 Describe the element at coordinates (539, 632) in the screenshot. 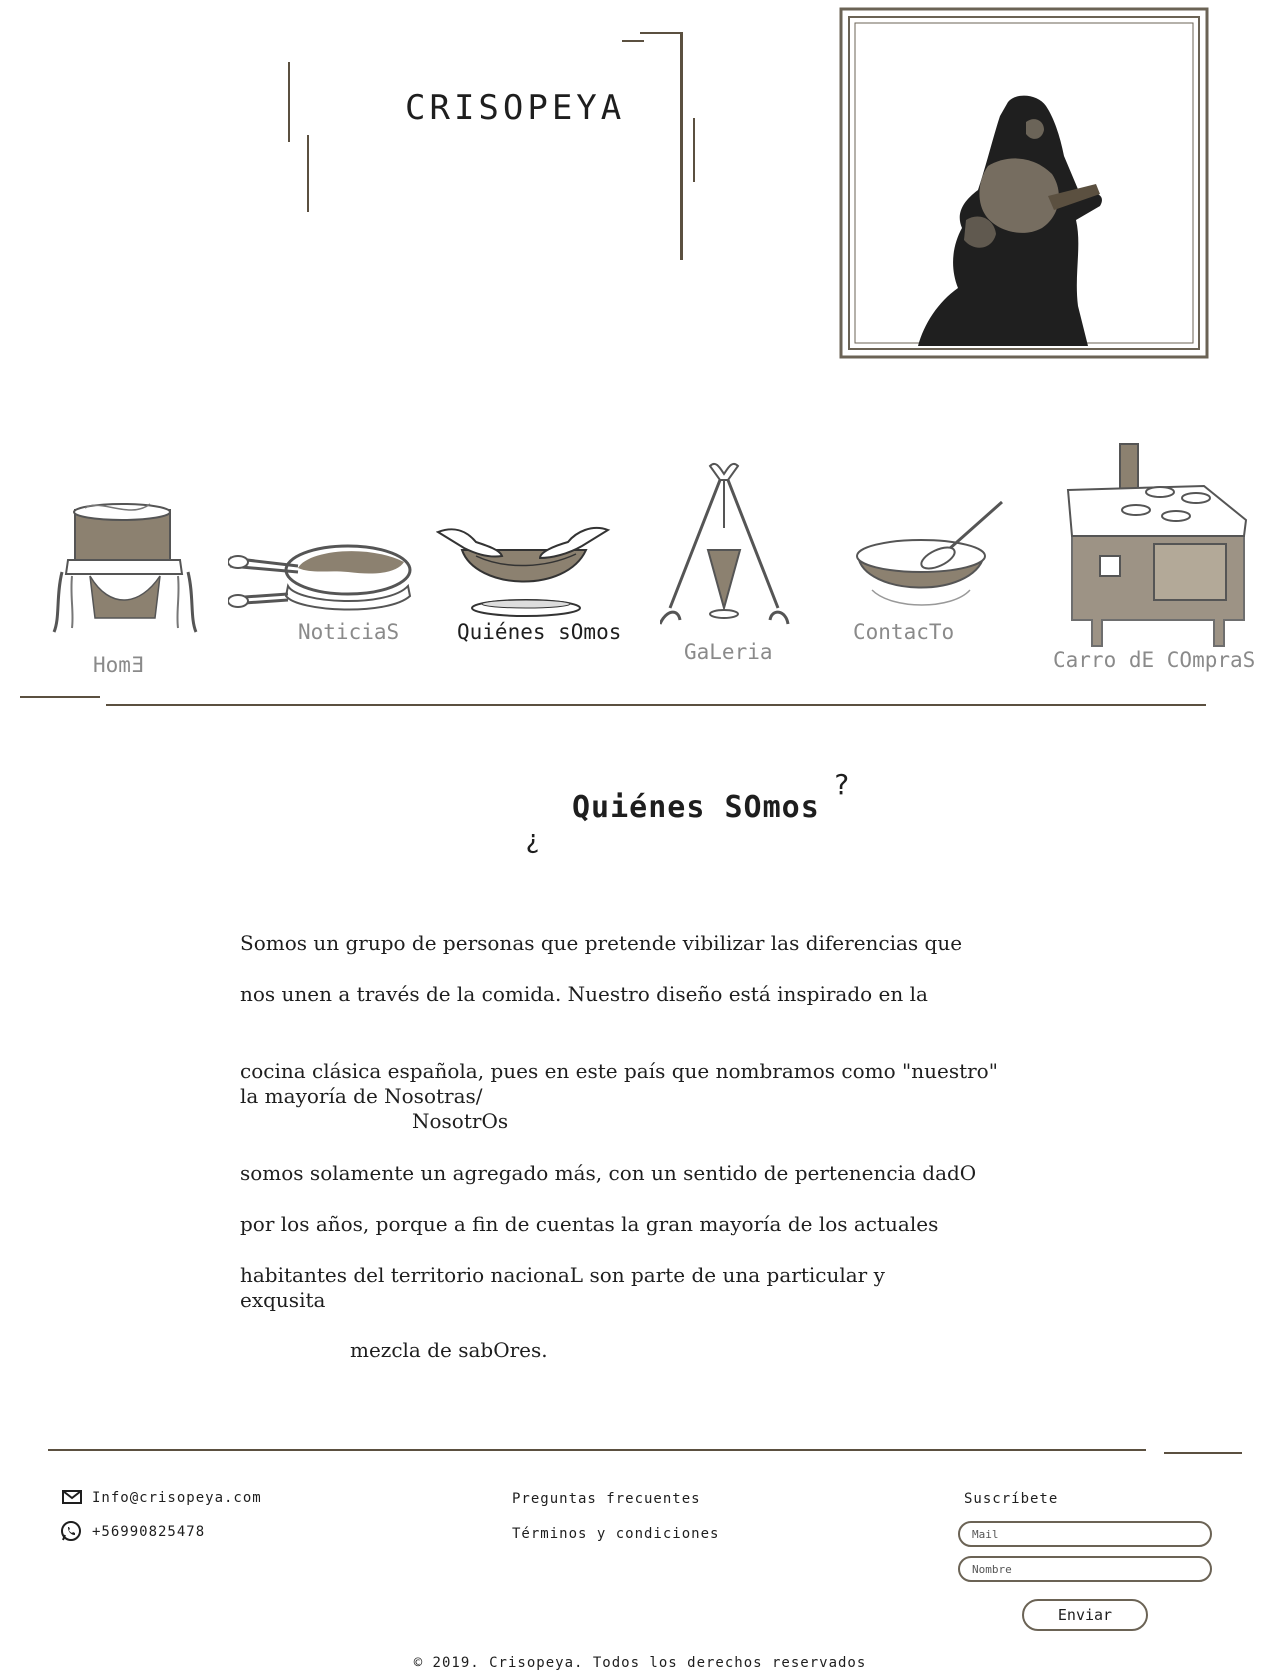

I see `nav-label-quienes-somos: Quiénes sOmos` at that location.